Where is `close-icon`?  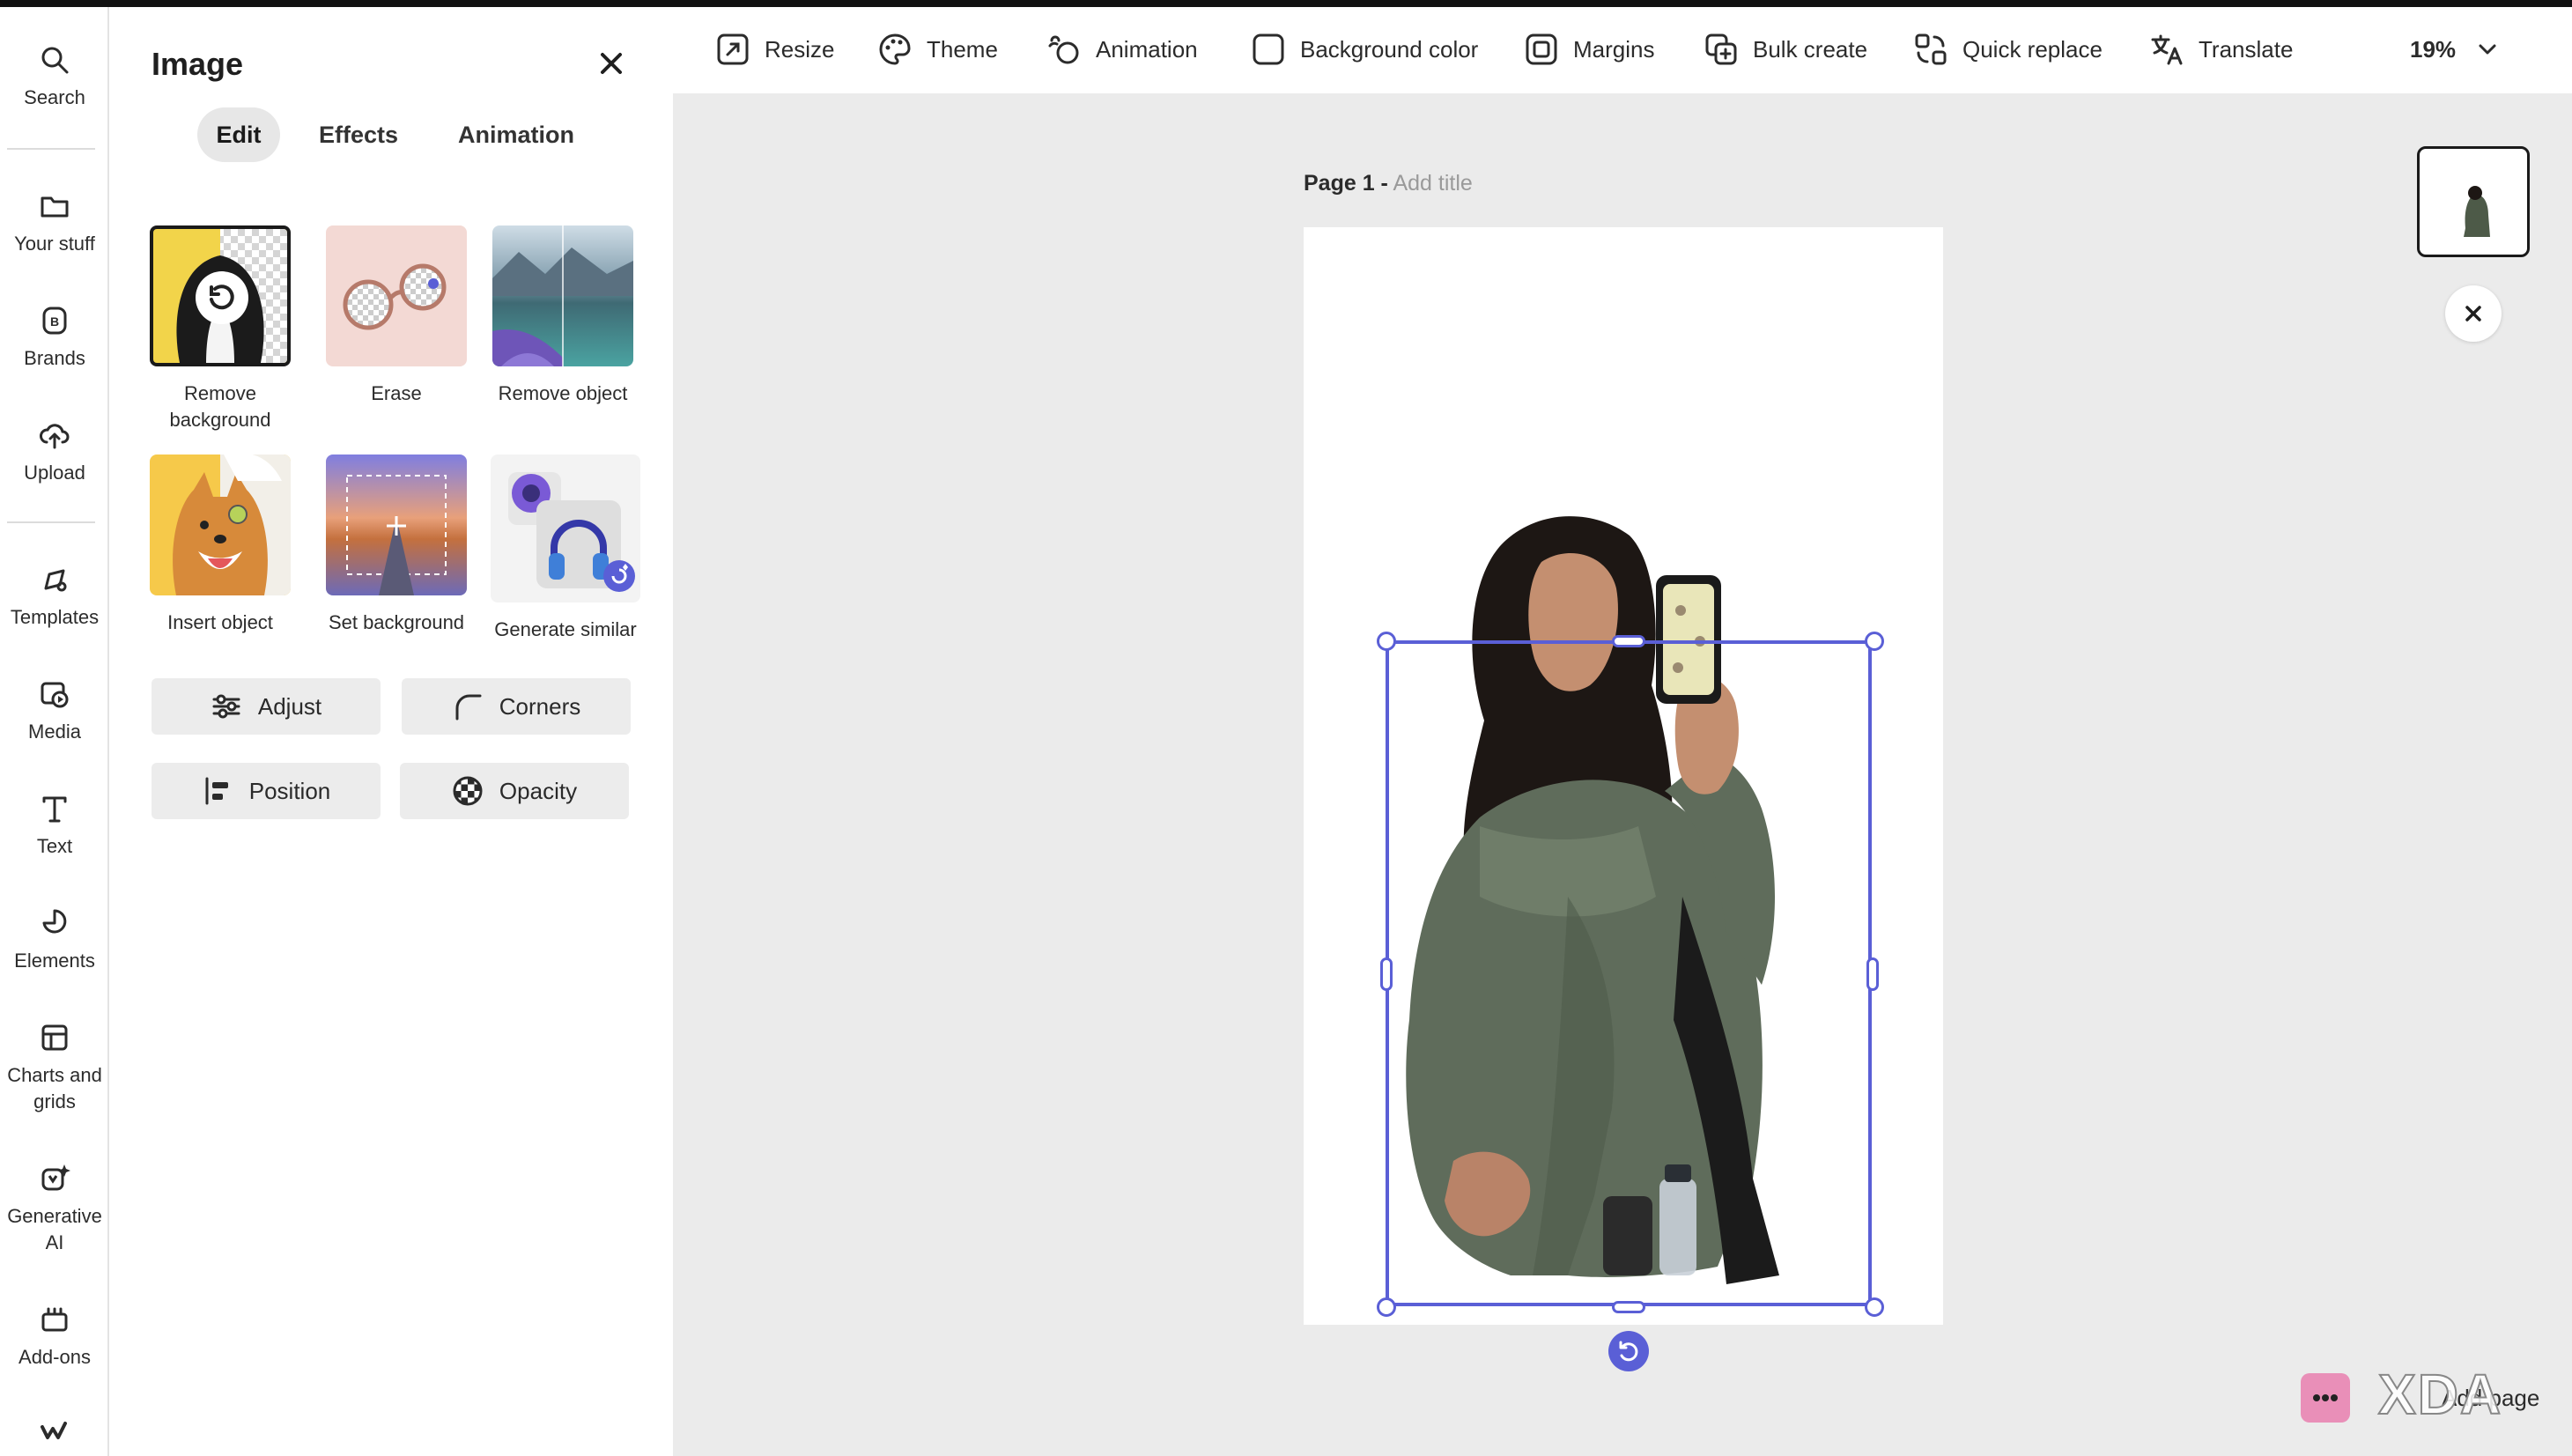 close-icon is located at coordinates (611, 63).